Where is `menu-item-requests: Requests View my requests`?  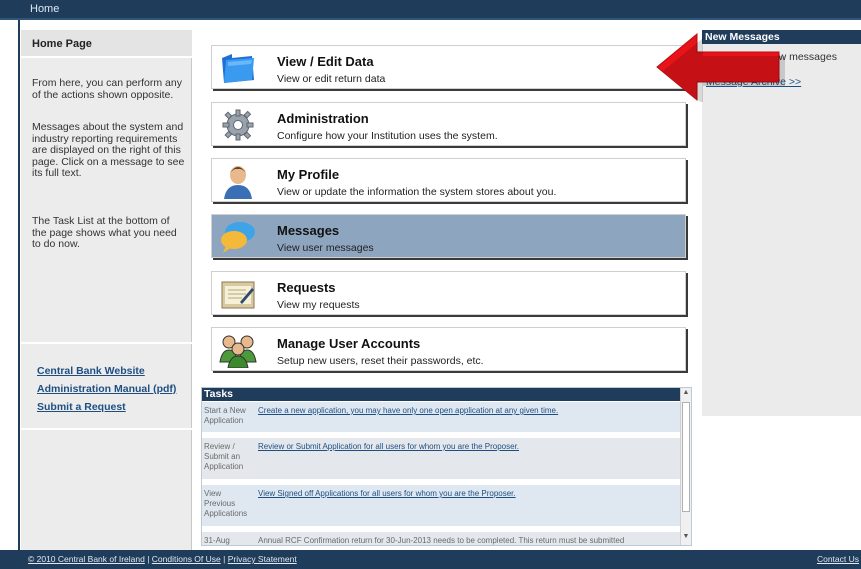
menu-item-requests: Requests View my requests is located at coordinates (448, 293).